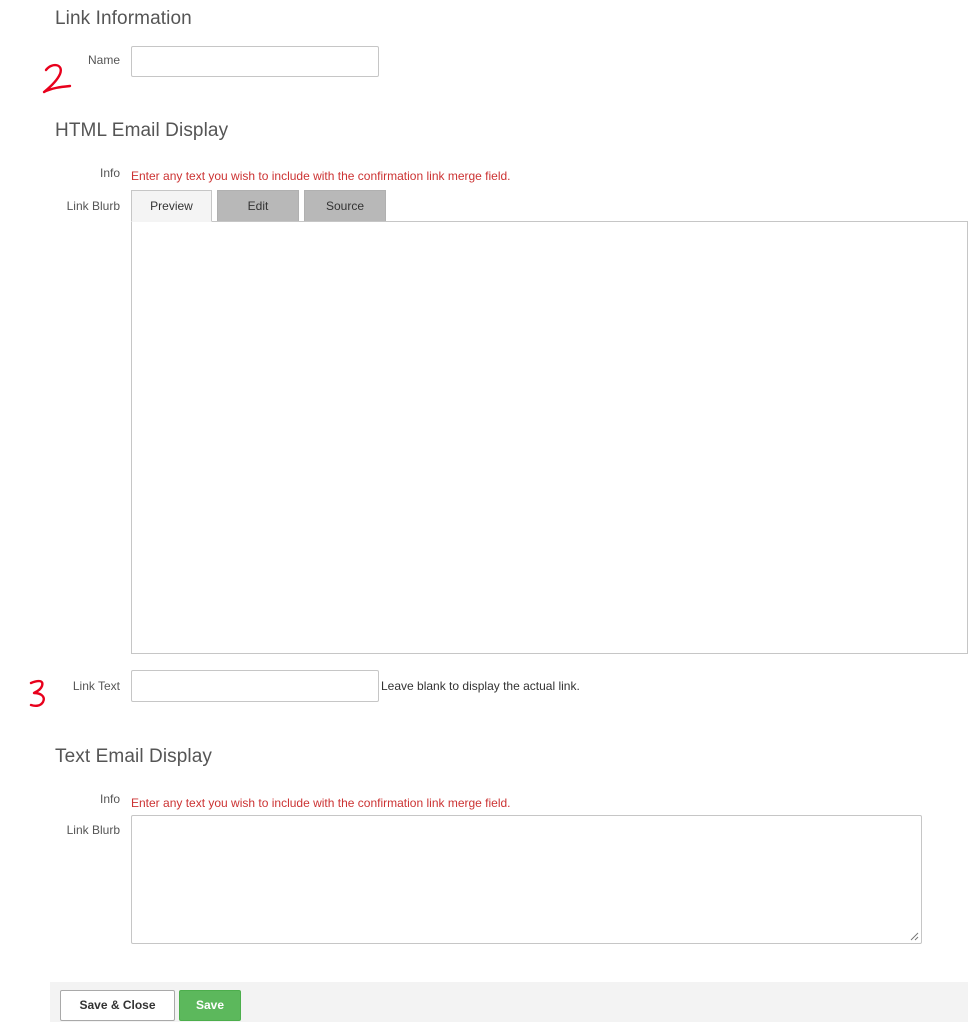  Describe the element at coordinates (255, 686) in the screenshot. I see `link-text-input` at that location.